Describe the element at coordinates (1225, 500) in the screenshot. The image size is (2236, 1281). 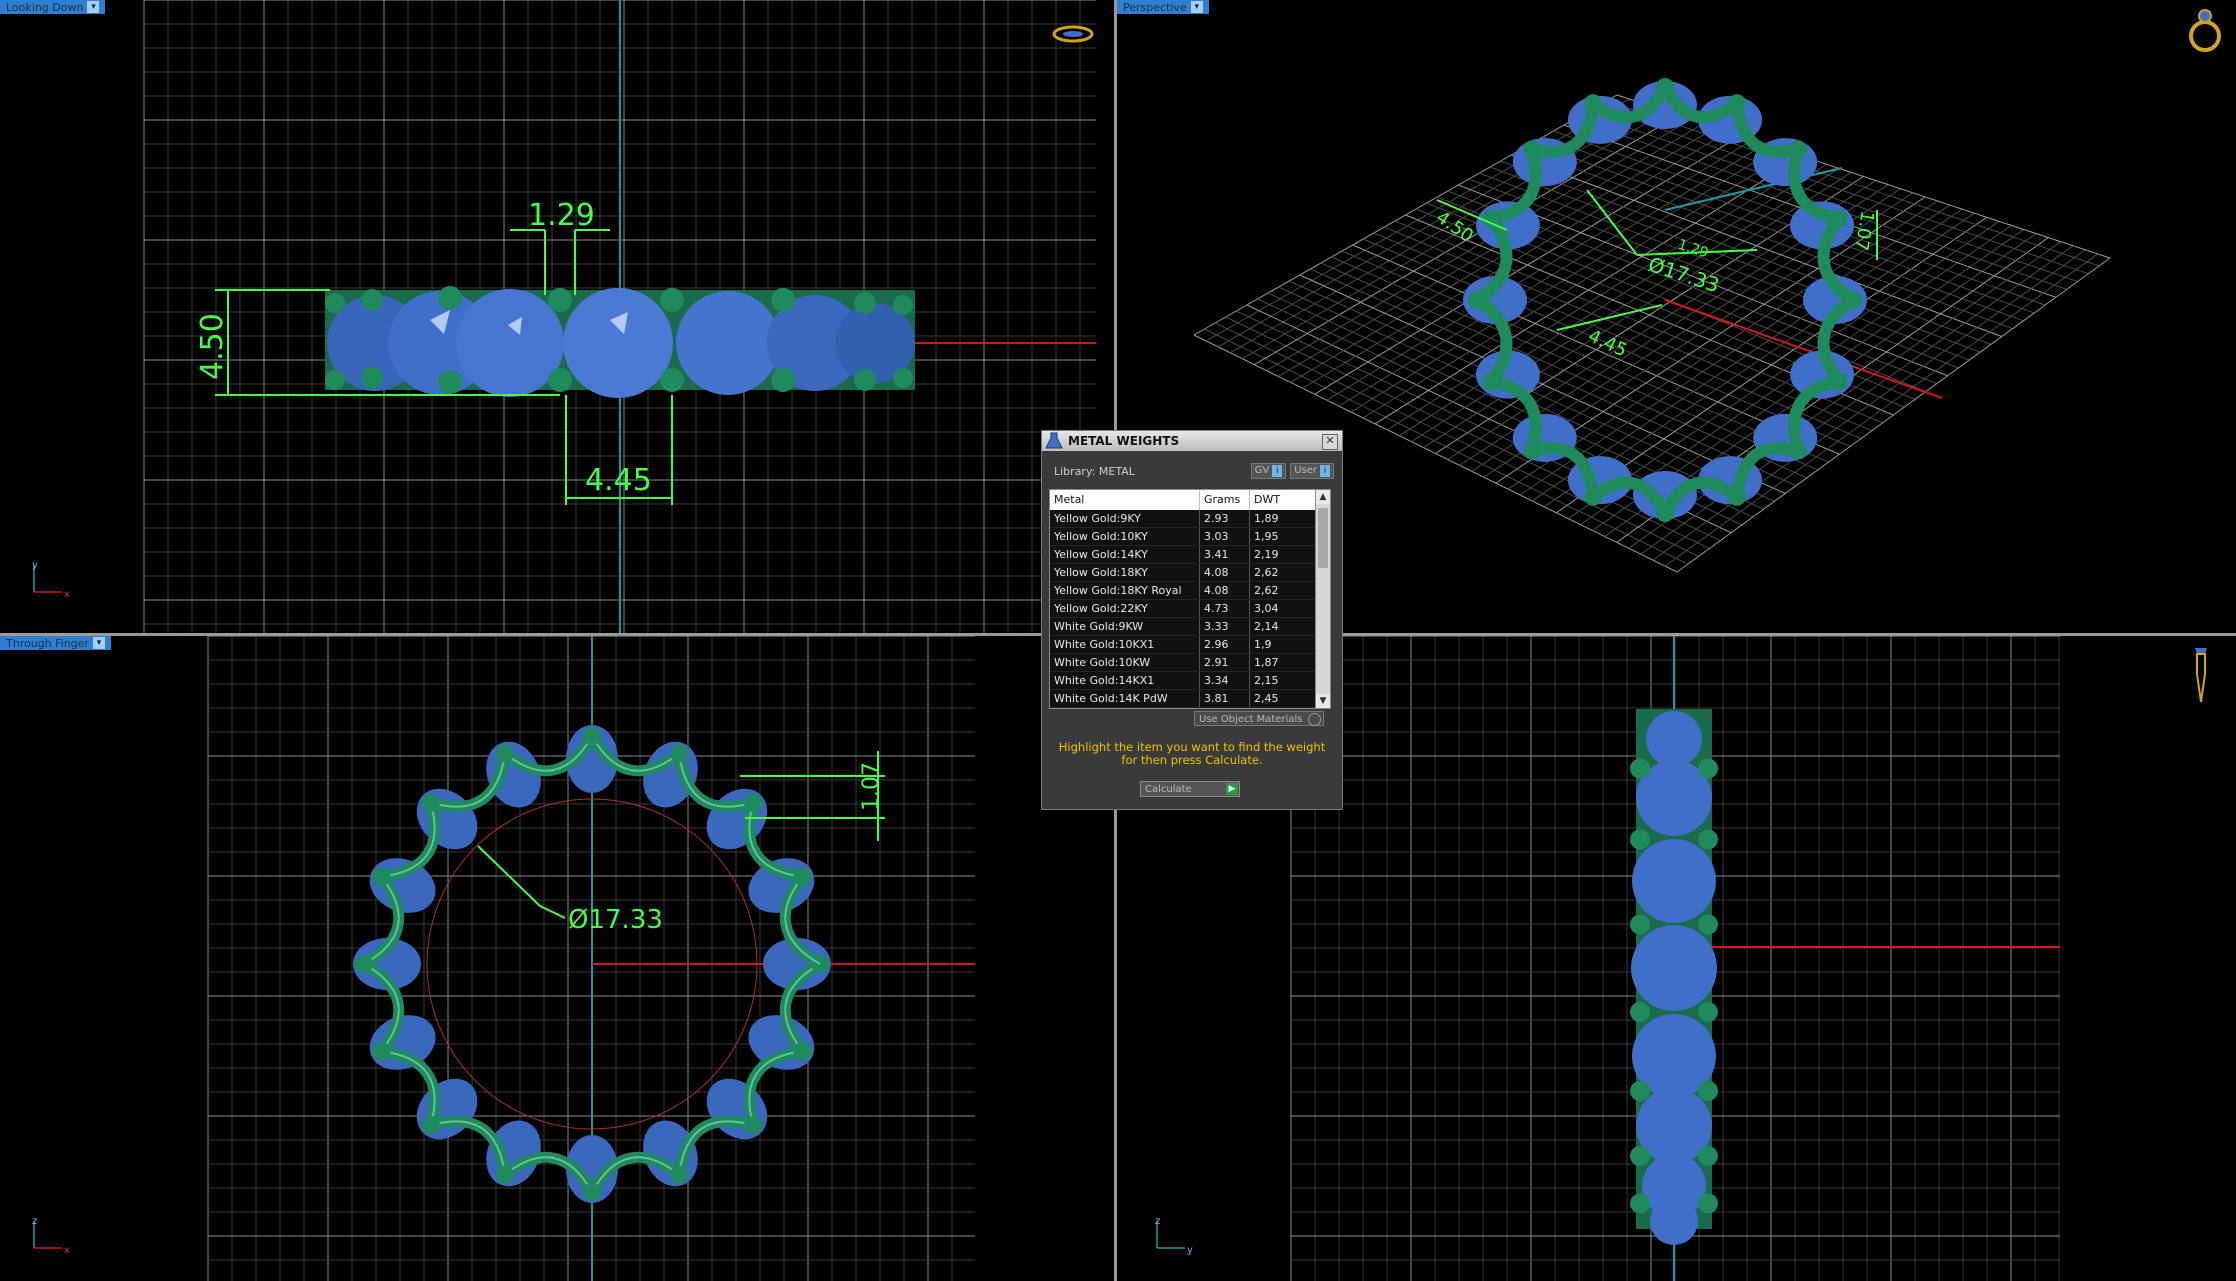
I see `column-header-grams: Grams` at that location.